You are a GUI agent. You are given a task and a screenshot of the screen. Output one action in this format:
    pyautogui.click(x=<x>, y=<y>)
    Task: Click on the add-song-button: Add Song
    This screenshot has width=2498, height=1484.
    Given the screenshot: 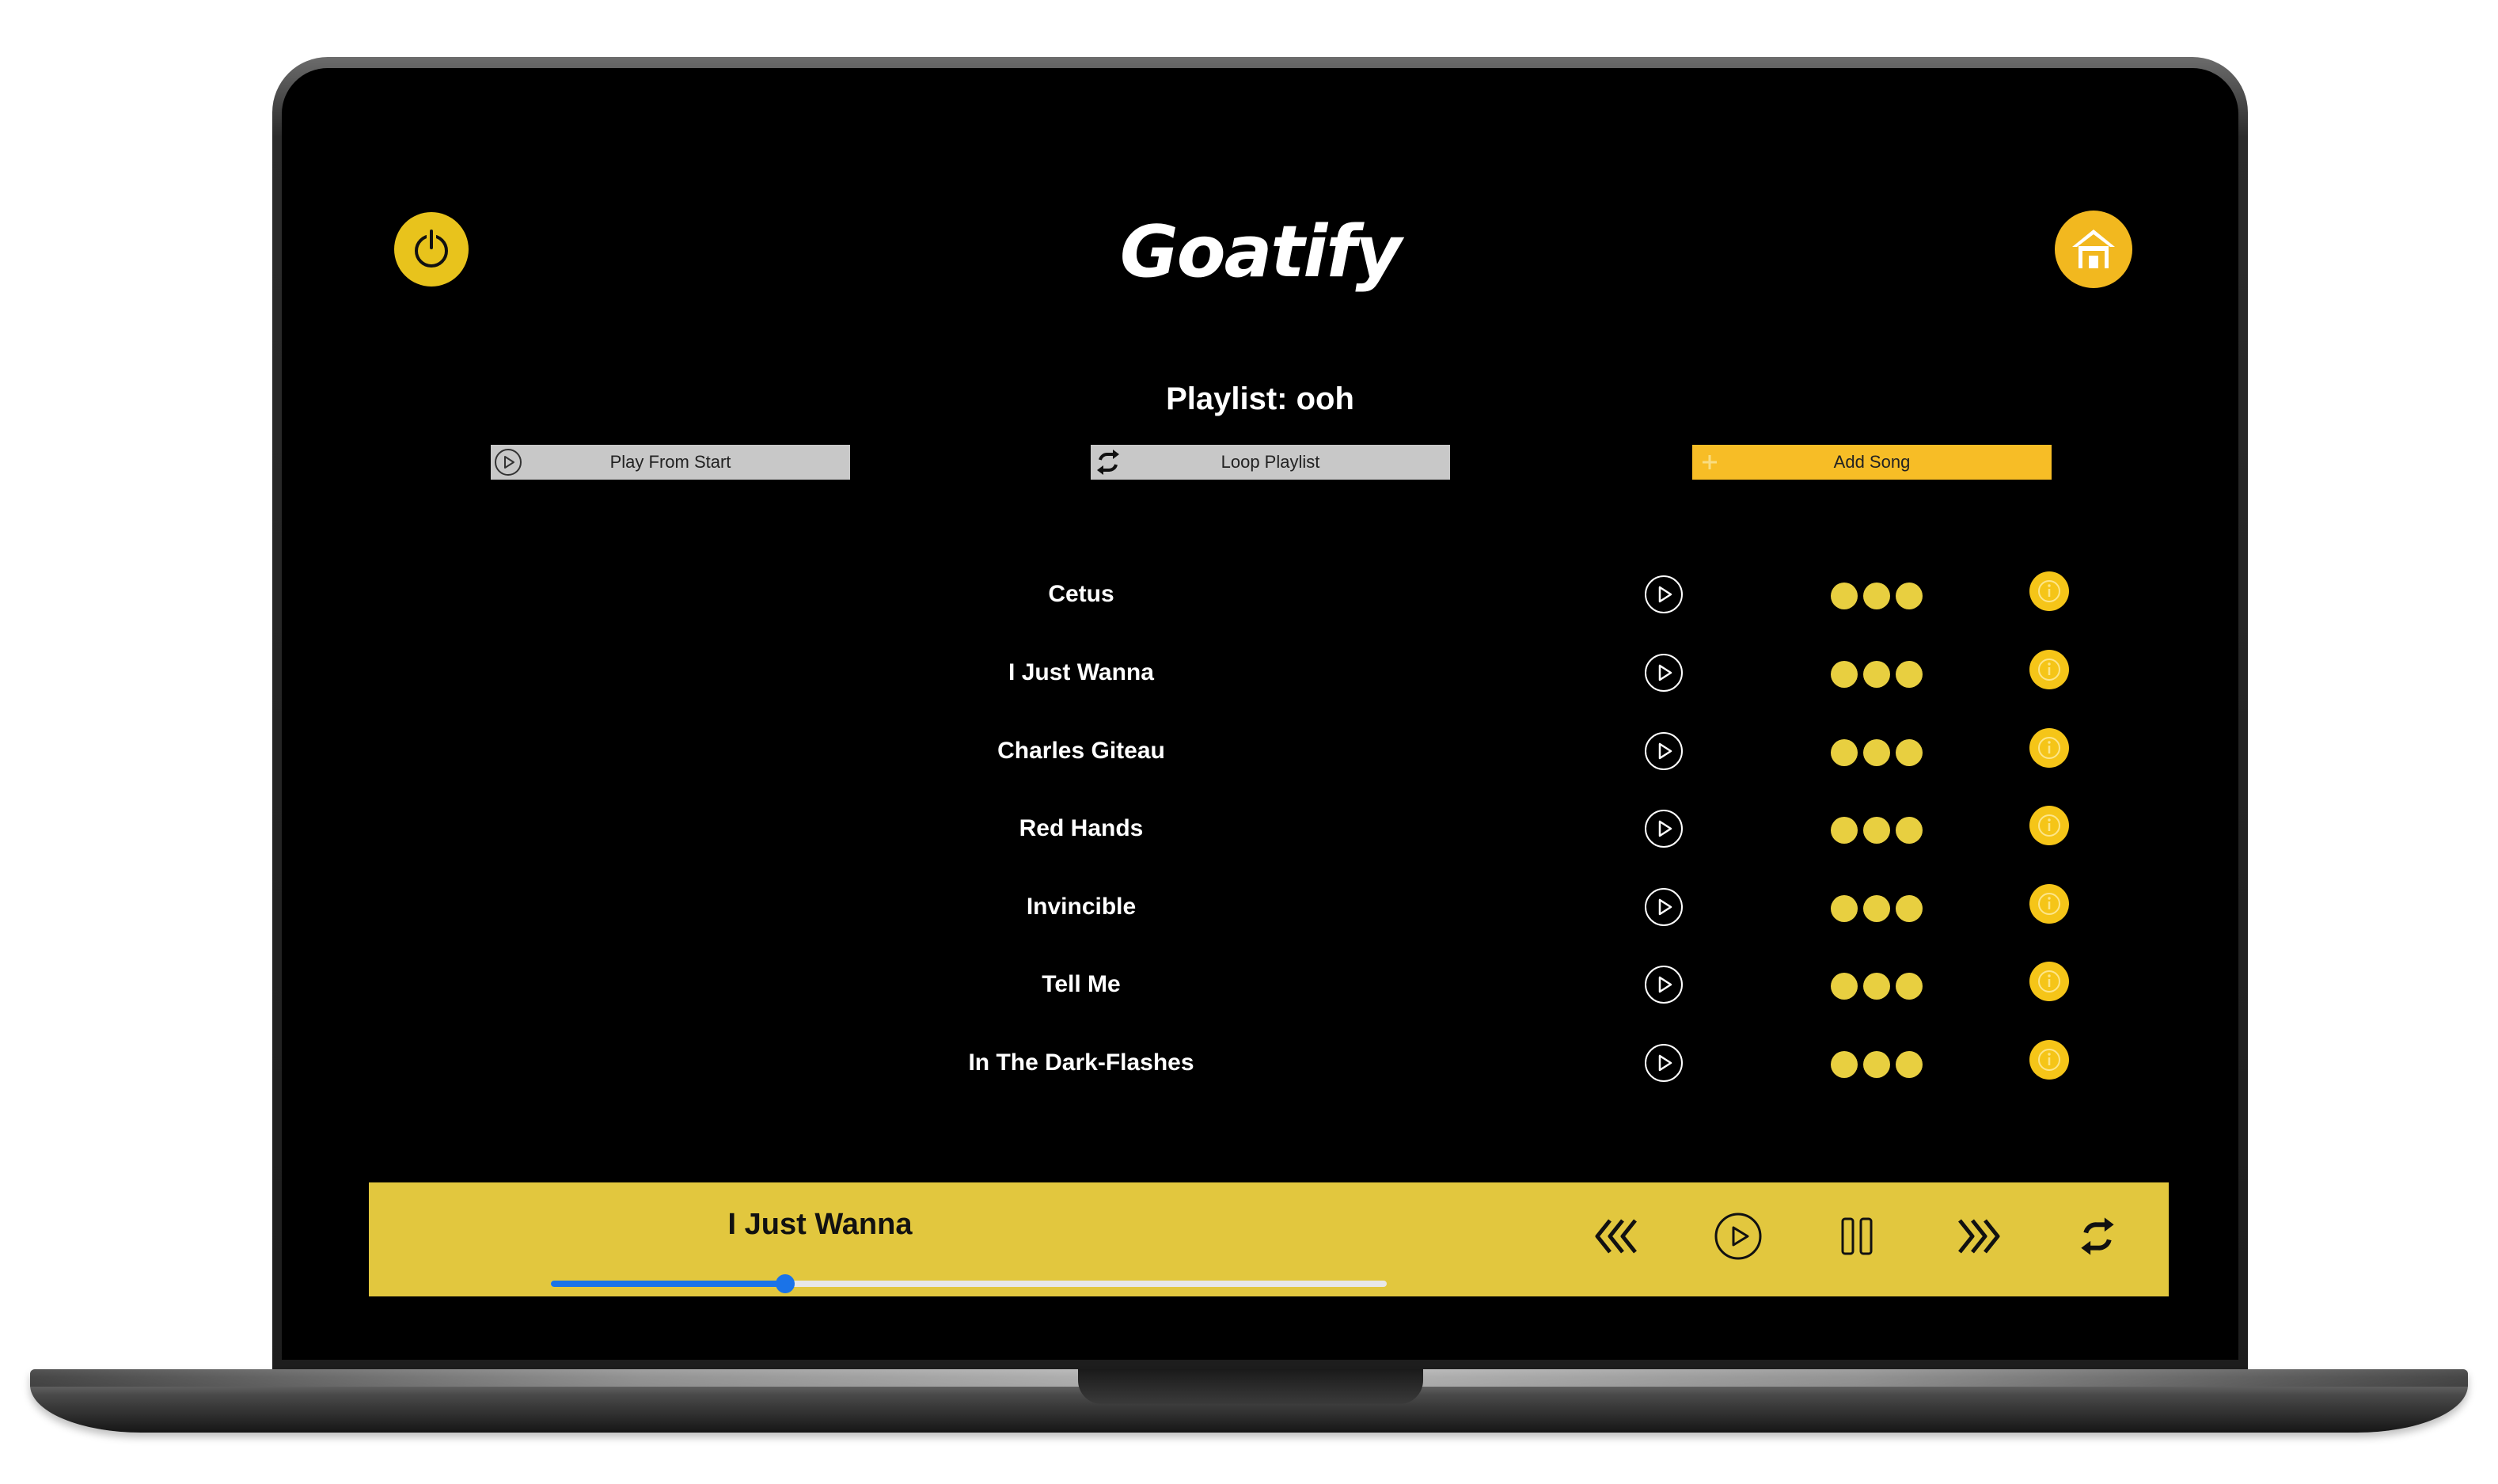 What is the action you would take?
    pyautogui.click(x=1872, y=462)
    